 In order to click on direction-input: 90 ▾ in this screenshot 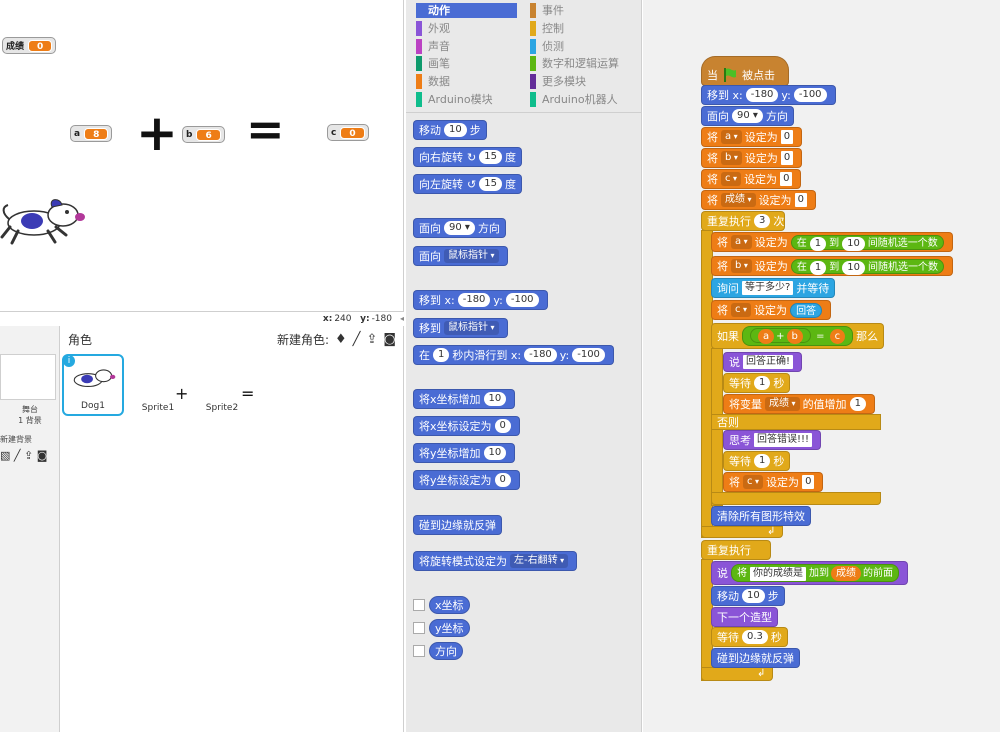, I will do `click(747, 116)`.